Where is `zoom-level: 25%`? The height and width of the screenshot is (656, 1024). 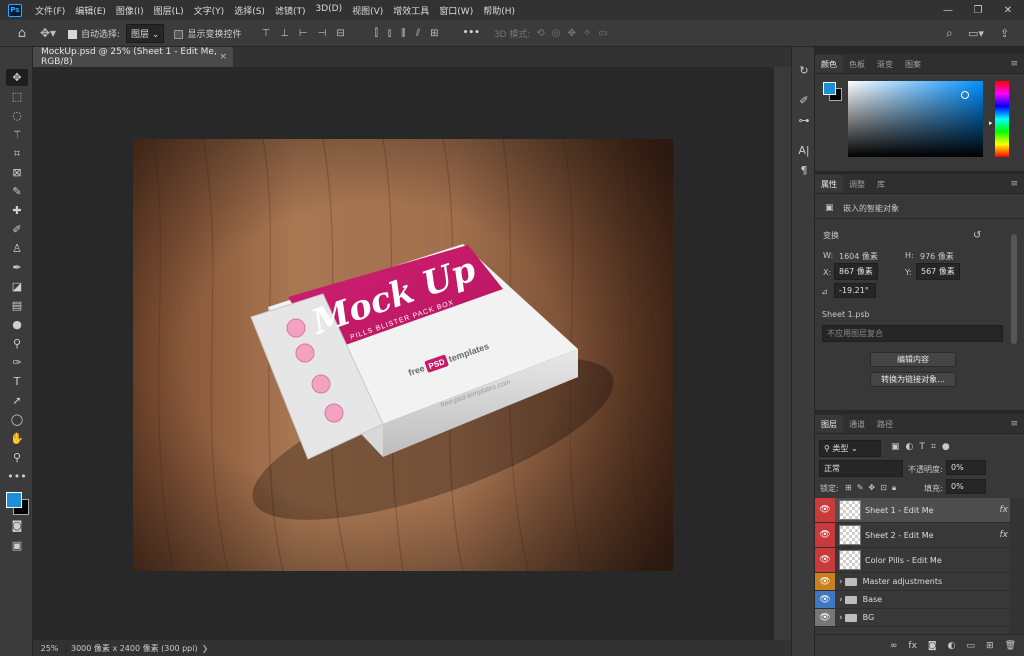
zoom-level: 25% is located at coordinates (50, 648).